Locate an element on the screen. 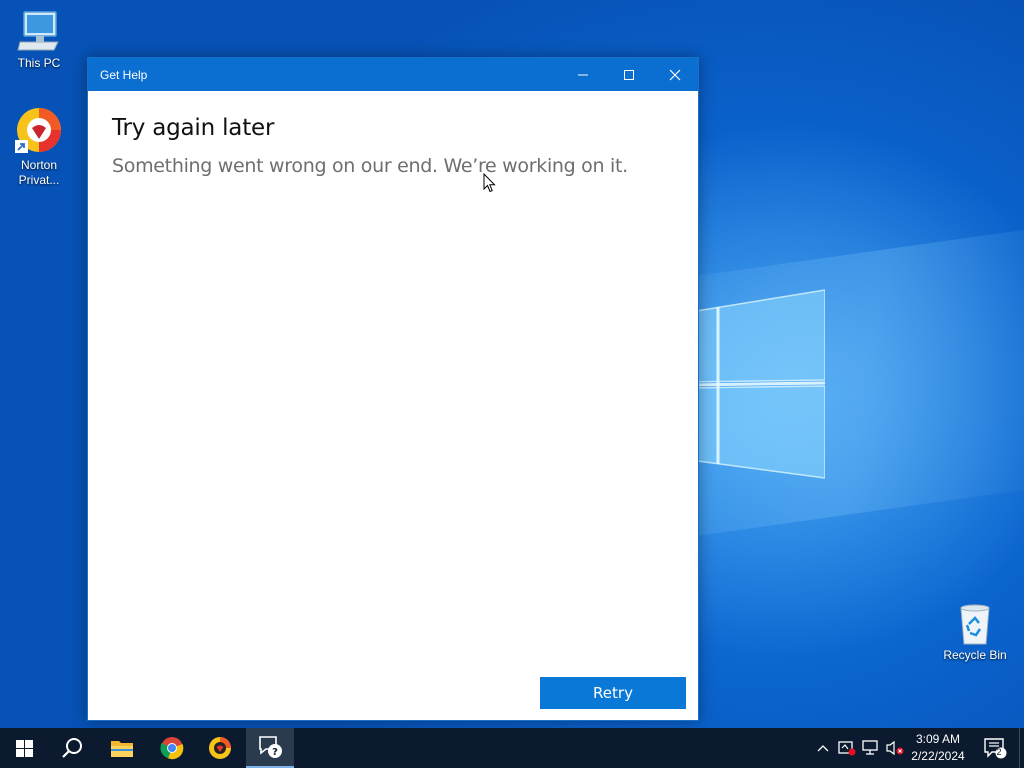 This screenshot has width=1024, height=768. tray-network is located at coordinates (871, 748).